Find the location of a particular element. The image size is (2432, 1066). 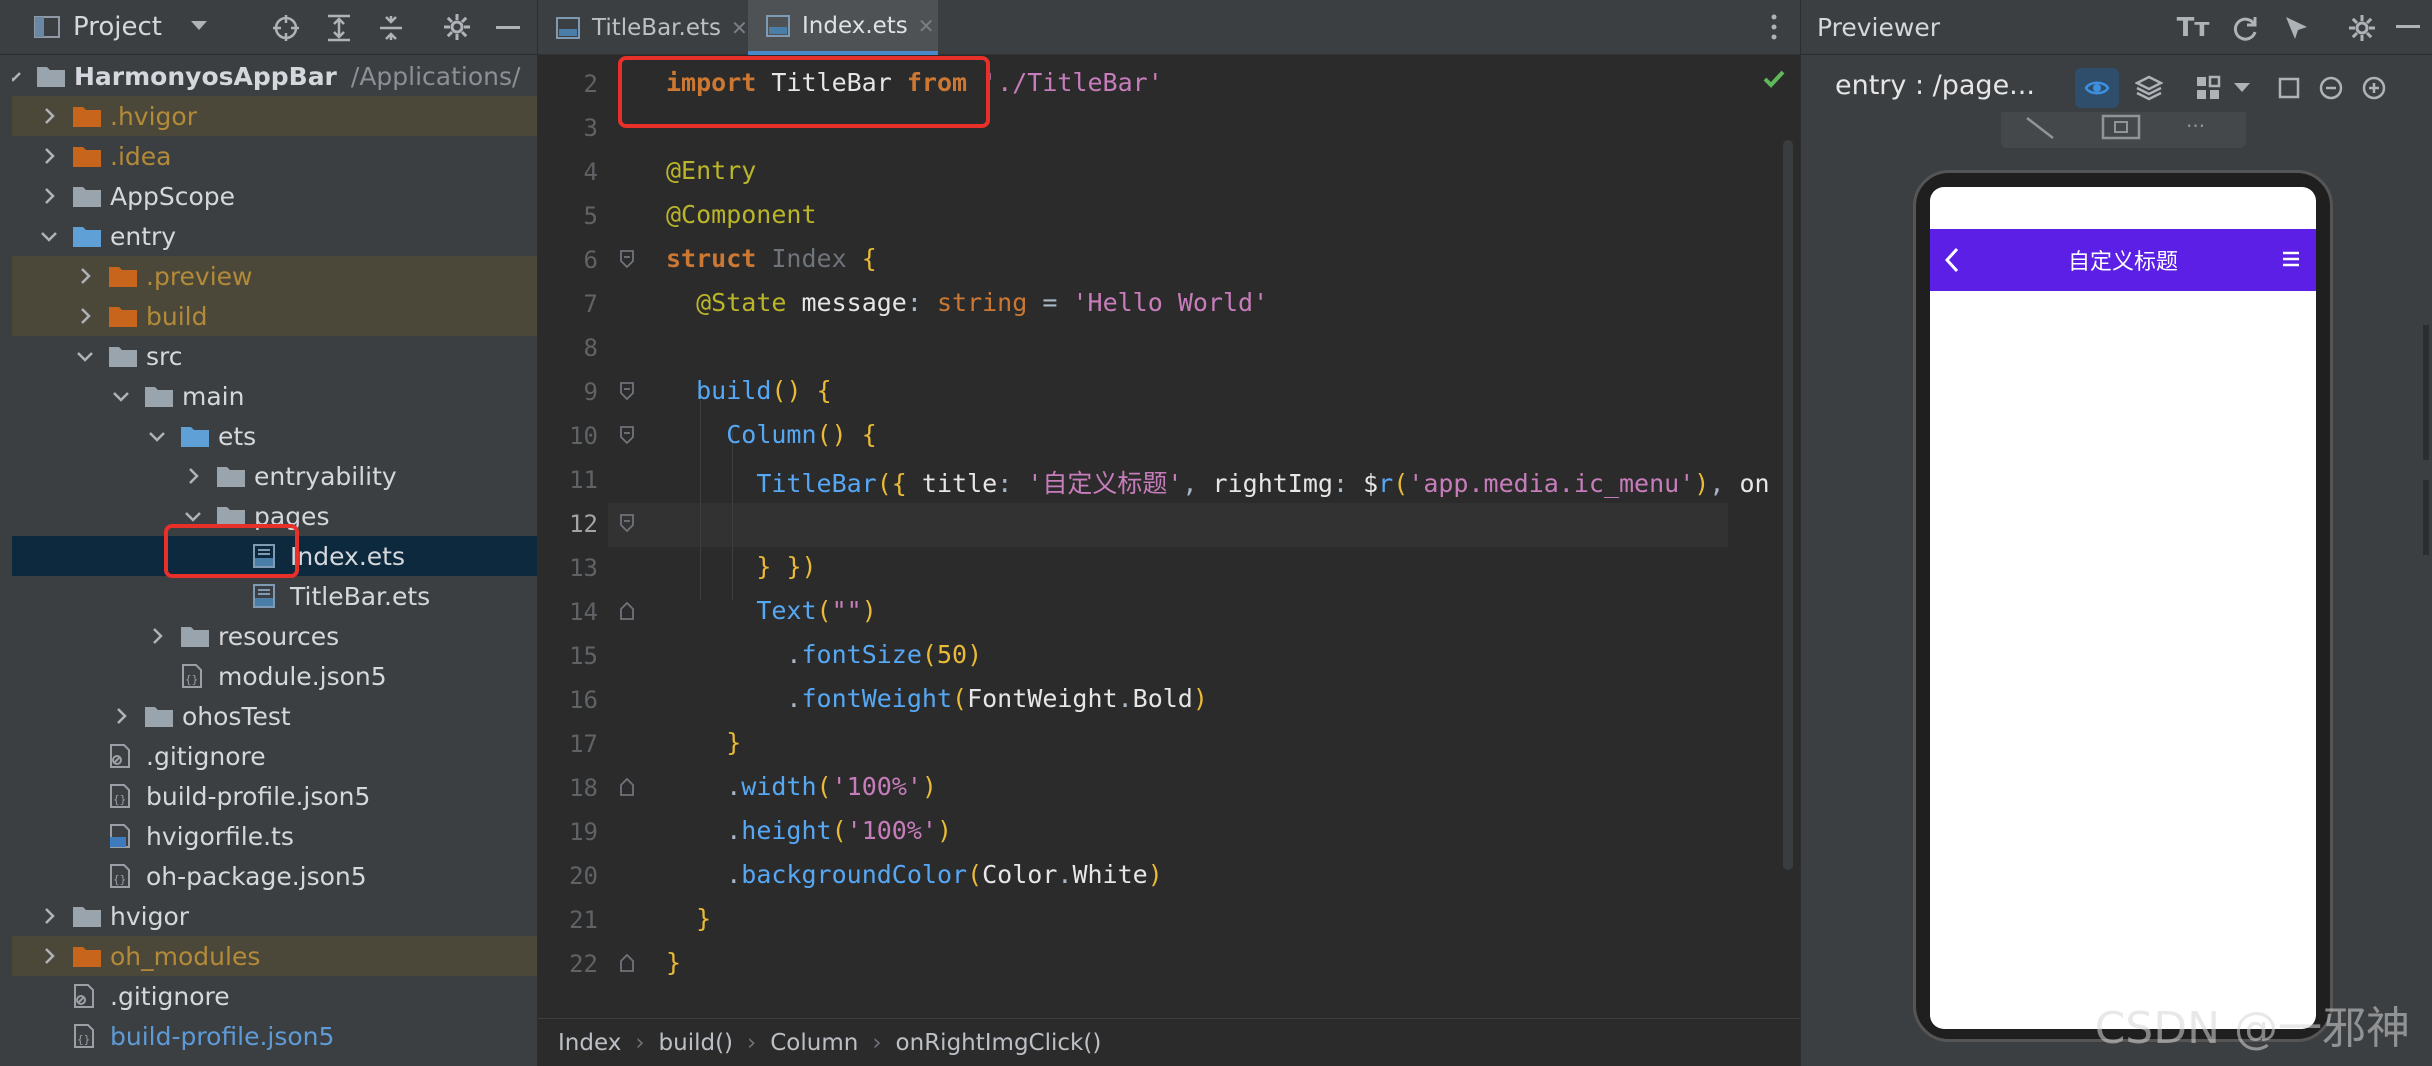

code-line: @State message: string = 'Hello World' is located at coordinates (967, 302).